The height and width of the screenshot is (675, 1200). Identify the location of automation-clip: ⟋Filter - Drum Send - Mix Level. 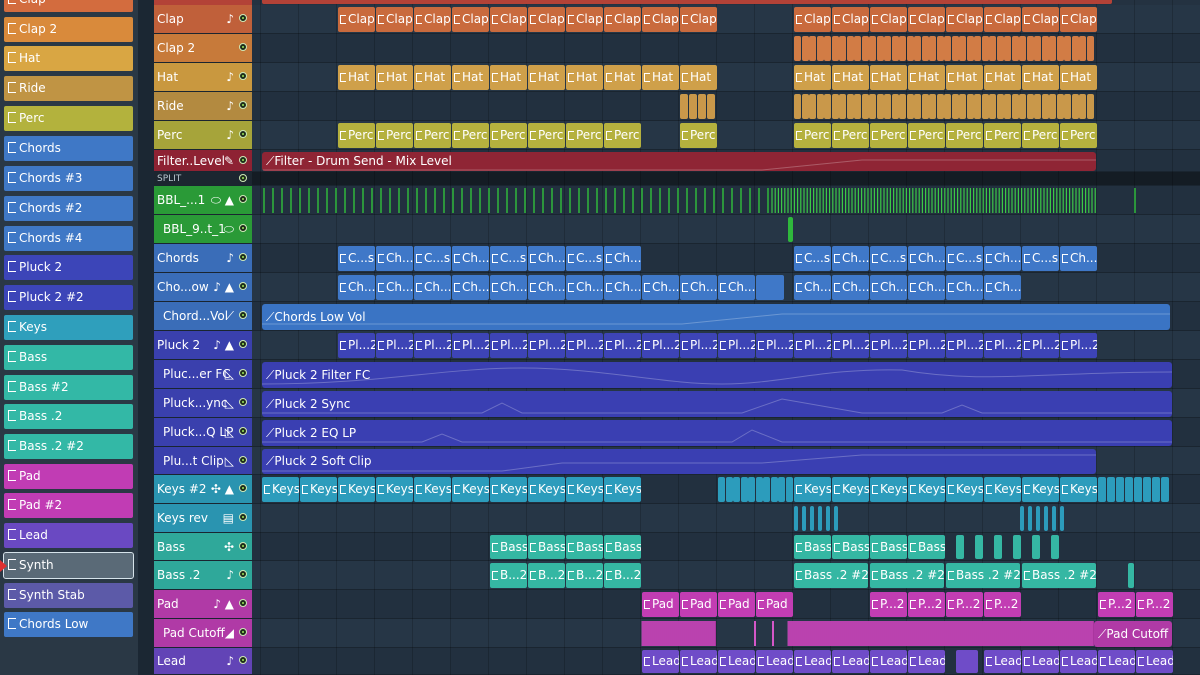
(679, 161).